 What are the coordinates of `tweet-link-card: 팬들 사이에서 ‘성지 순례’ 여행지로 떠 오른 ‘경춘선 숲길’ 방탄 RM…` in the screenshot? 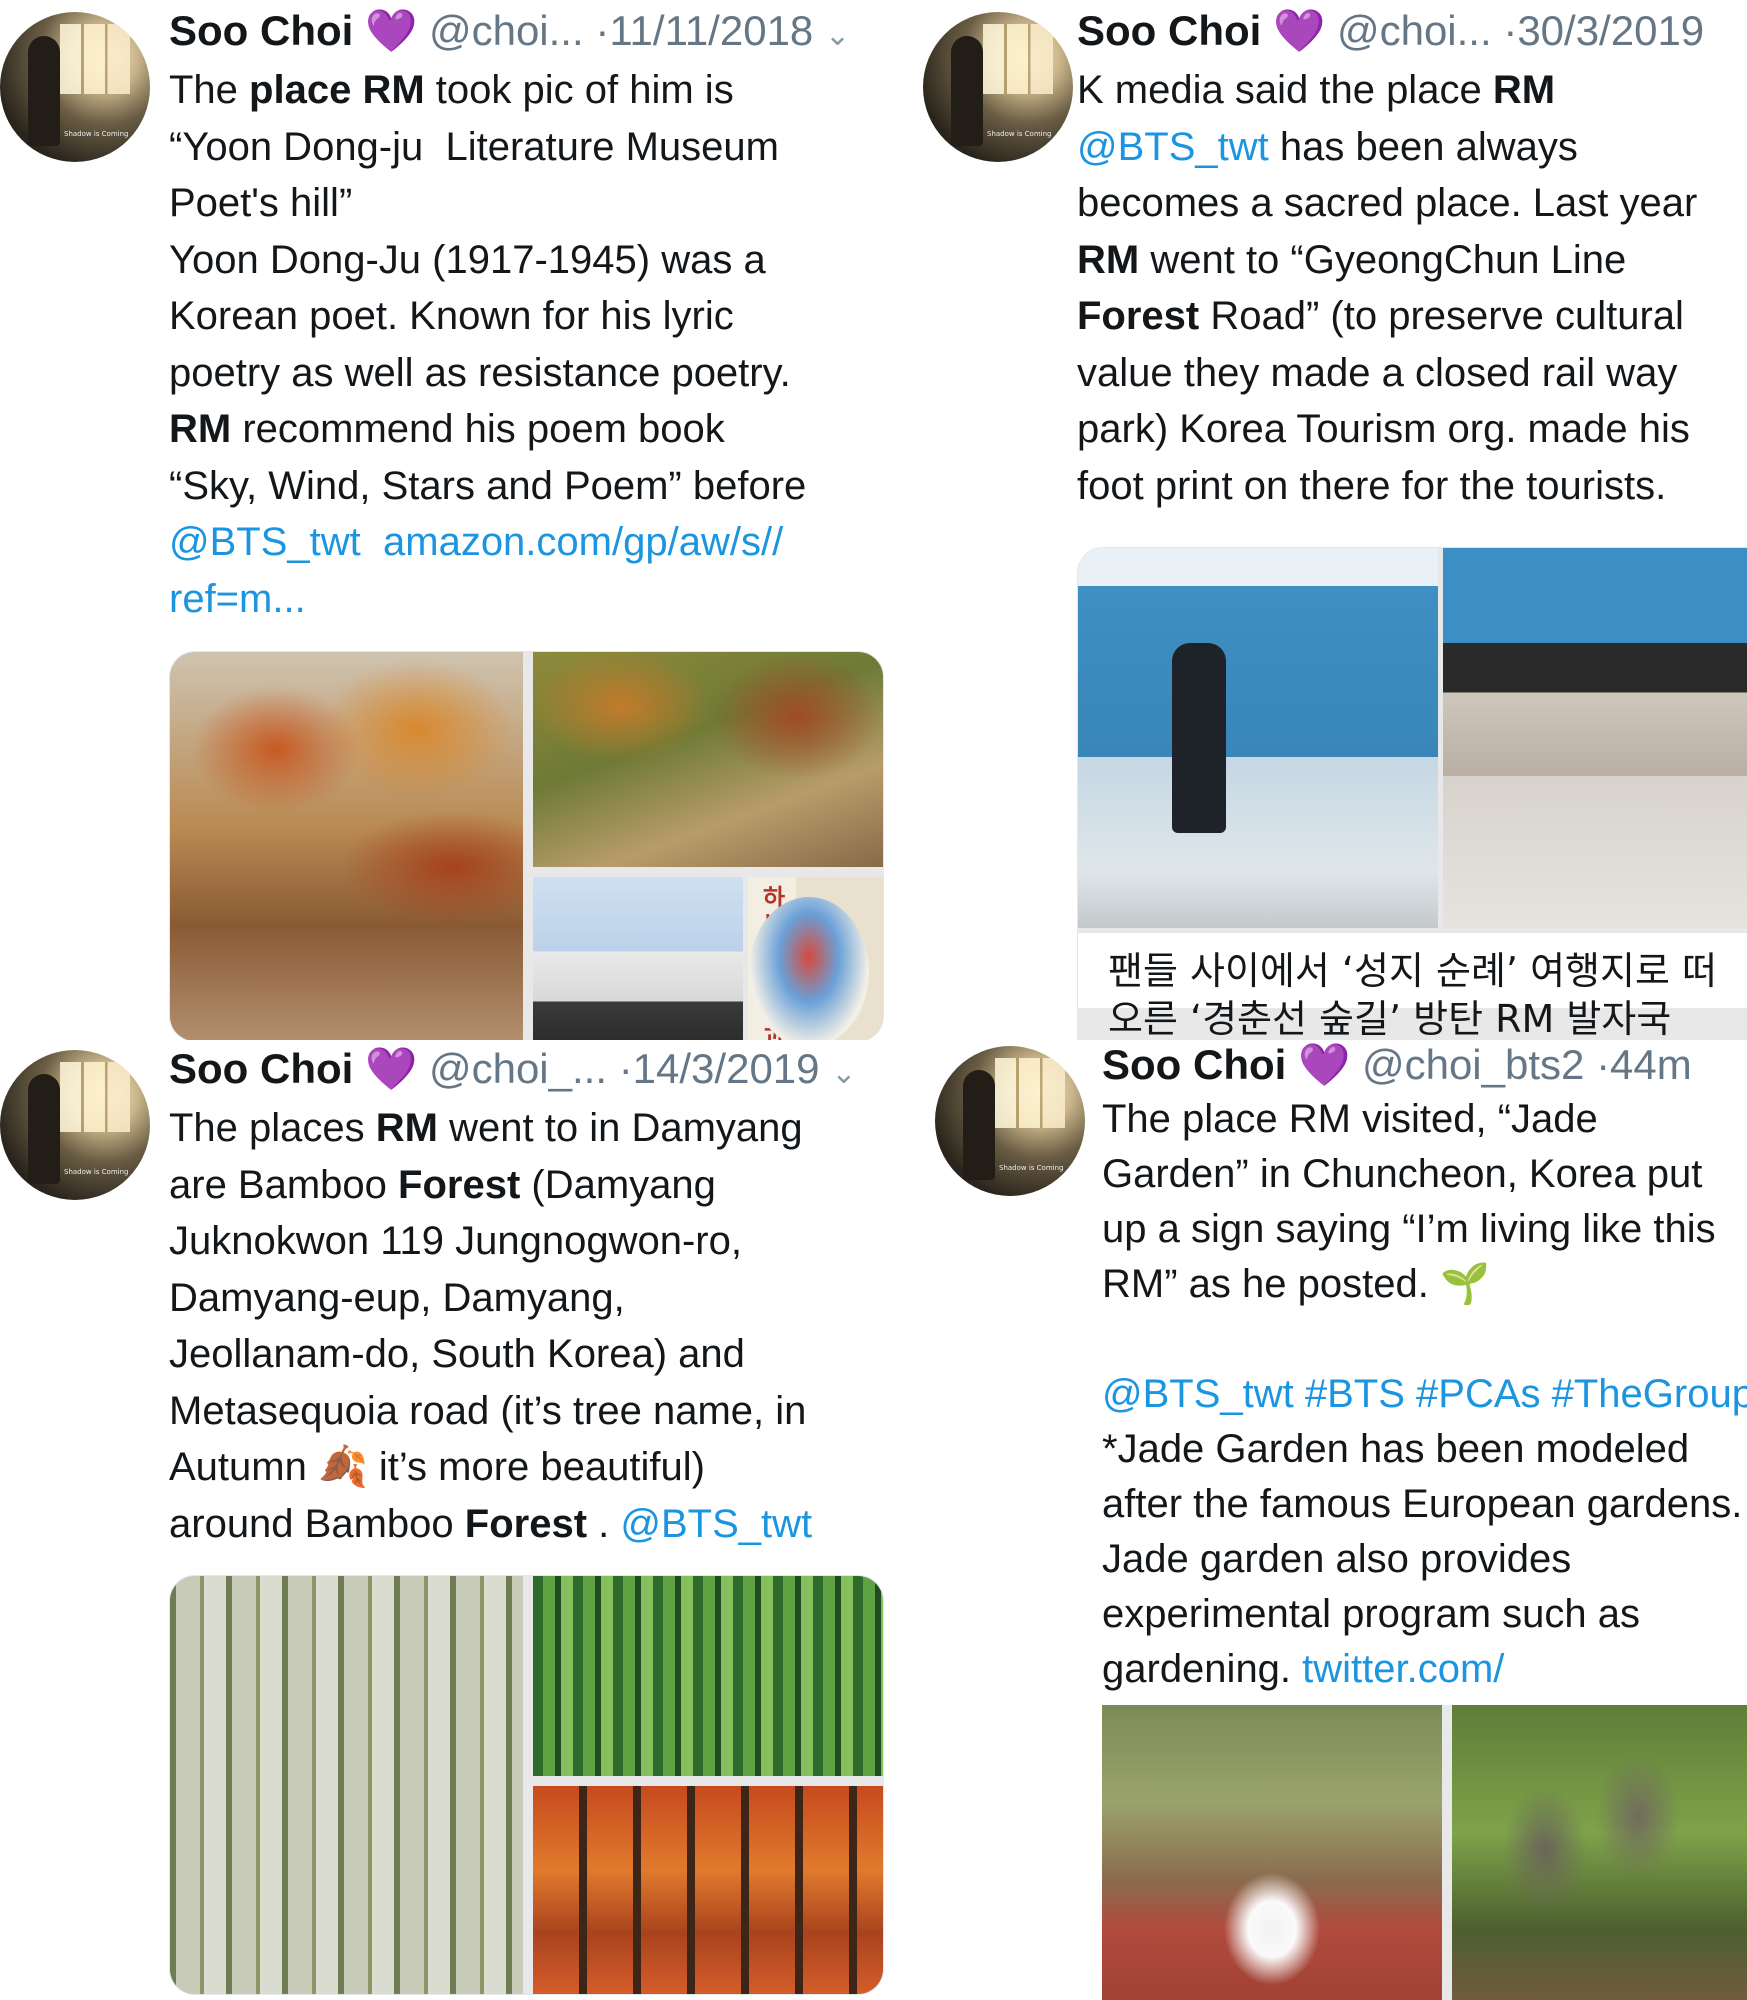 It's located at (1412, 793).